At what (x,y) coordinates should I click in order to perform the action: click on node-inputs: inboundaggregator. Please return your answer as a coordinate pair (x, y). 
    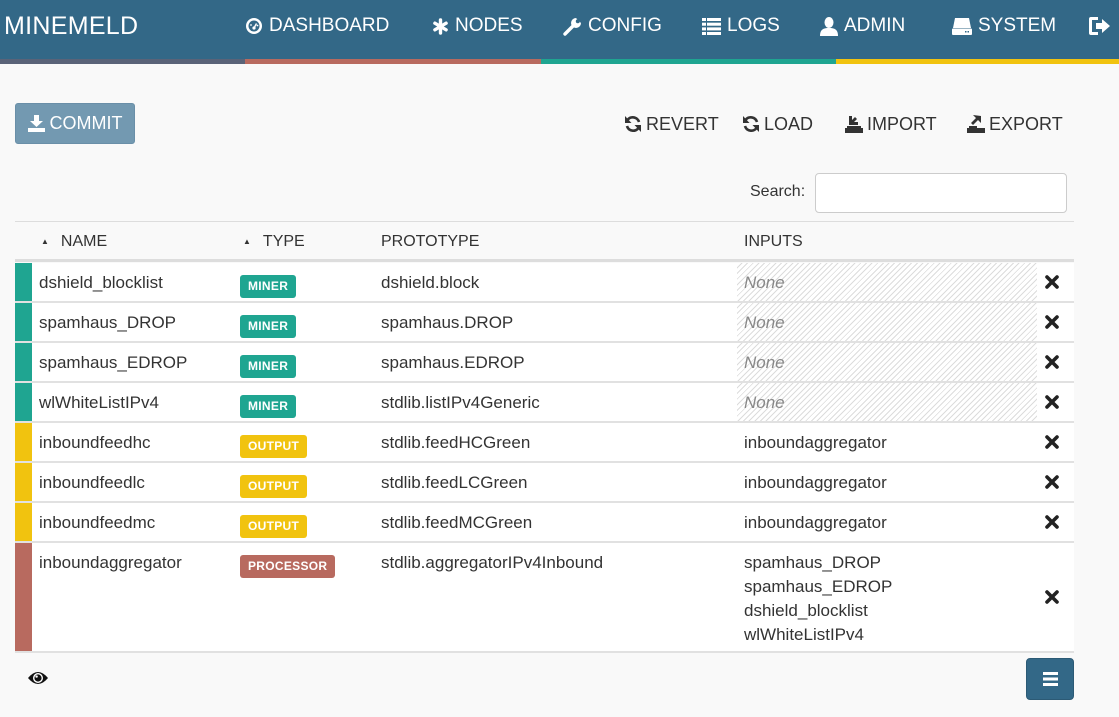
    Looking at the image, I should click on (887, 522).